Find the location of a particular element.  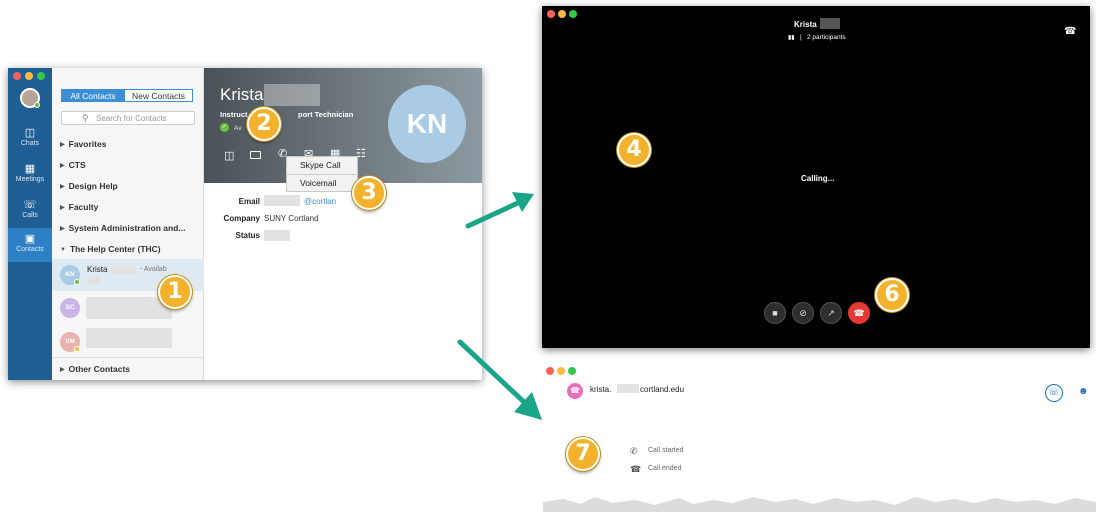

video-toggle-button: ■ is located at coordinates (775, 313).